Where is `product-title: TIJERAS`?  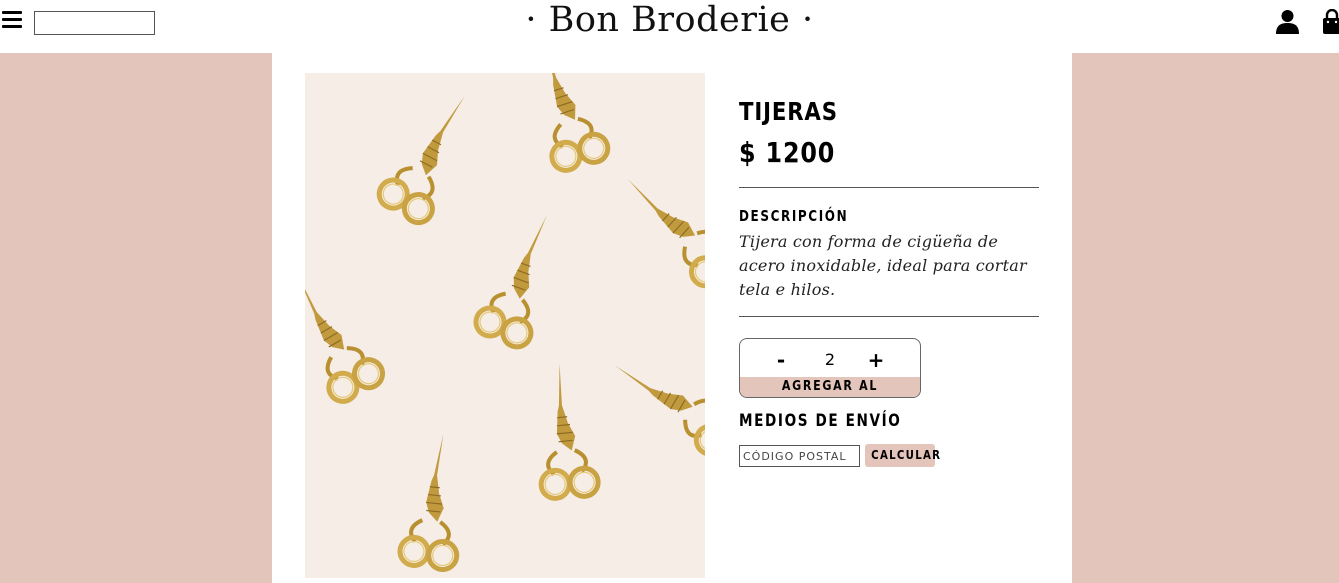
product-title: TIJERAS is located at coordinates (788, 111).